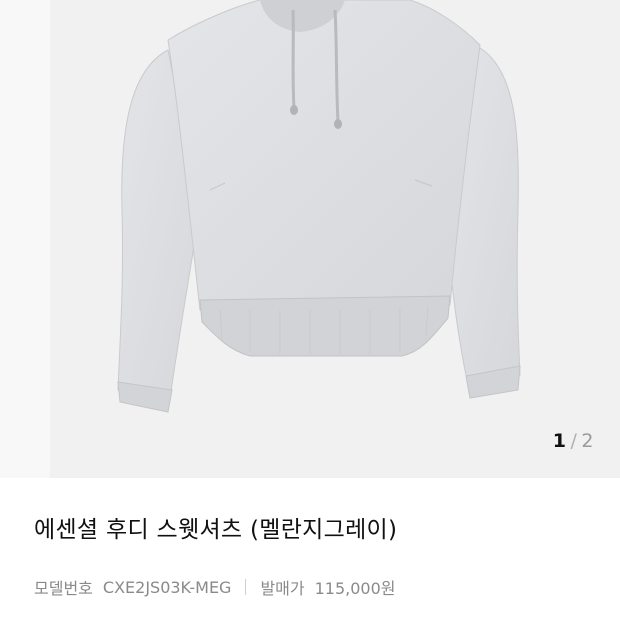 Image resolution: width=620 pixels, height=620 pixels. I want to click on pager-total: 2, so click(587, 441).